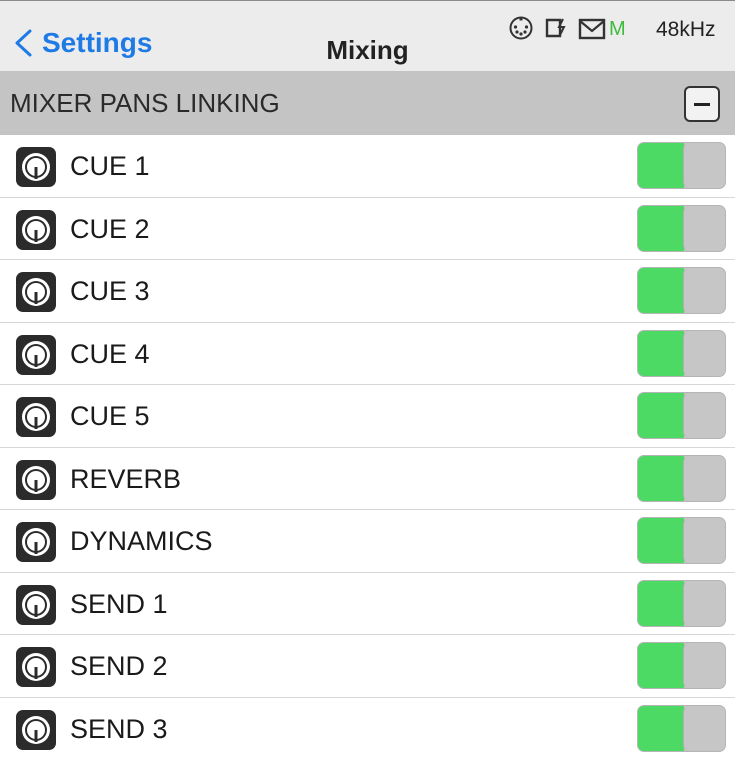  I want to click on sample-rate: 48kHz, so click(686, 30).